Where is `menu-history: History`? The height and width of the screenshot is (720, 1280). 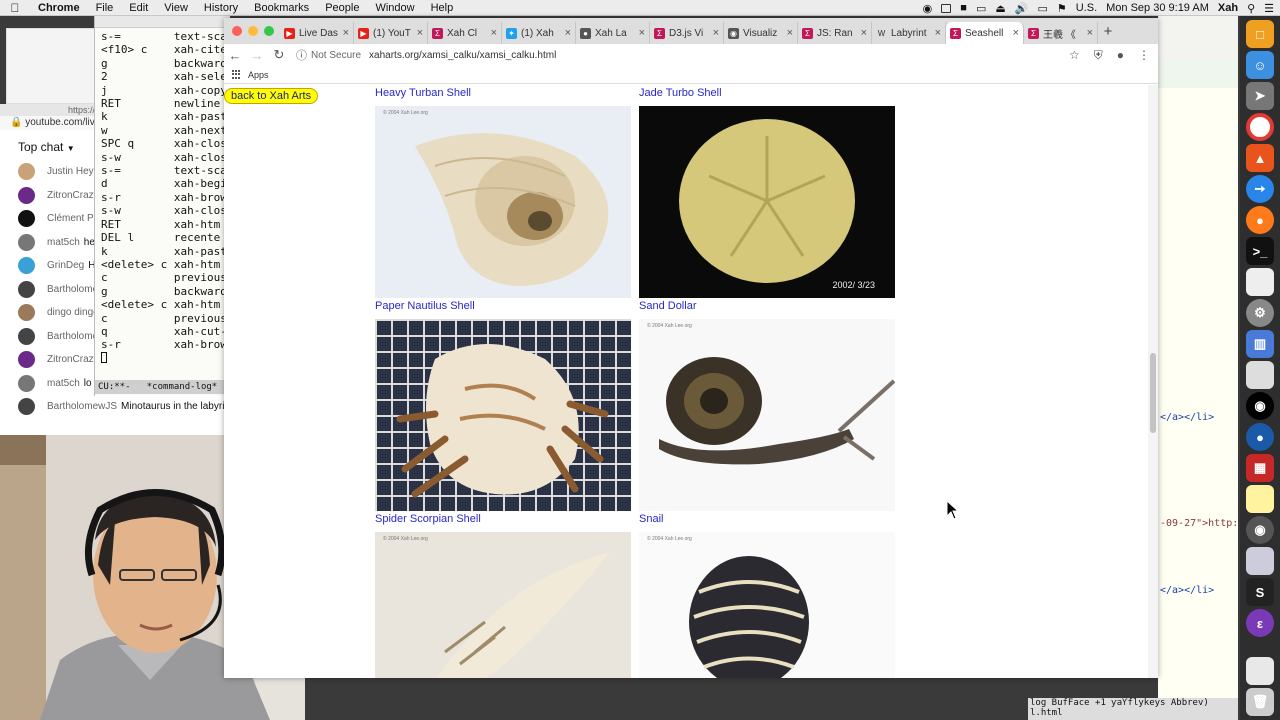
menu-history: History is located at coordinates (221, 8).